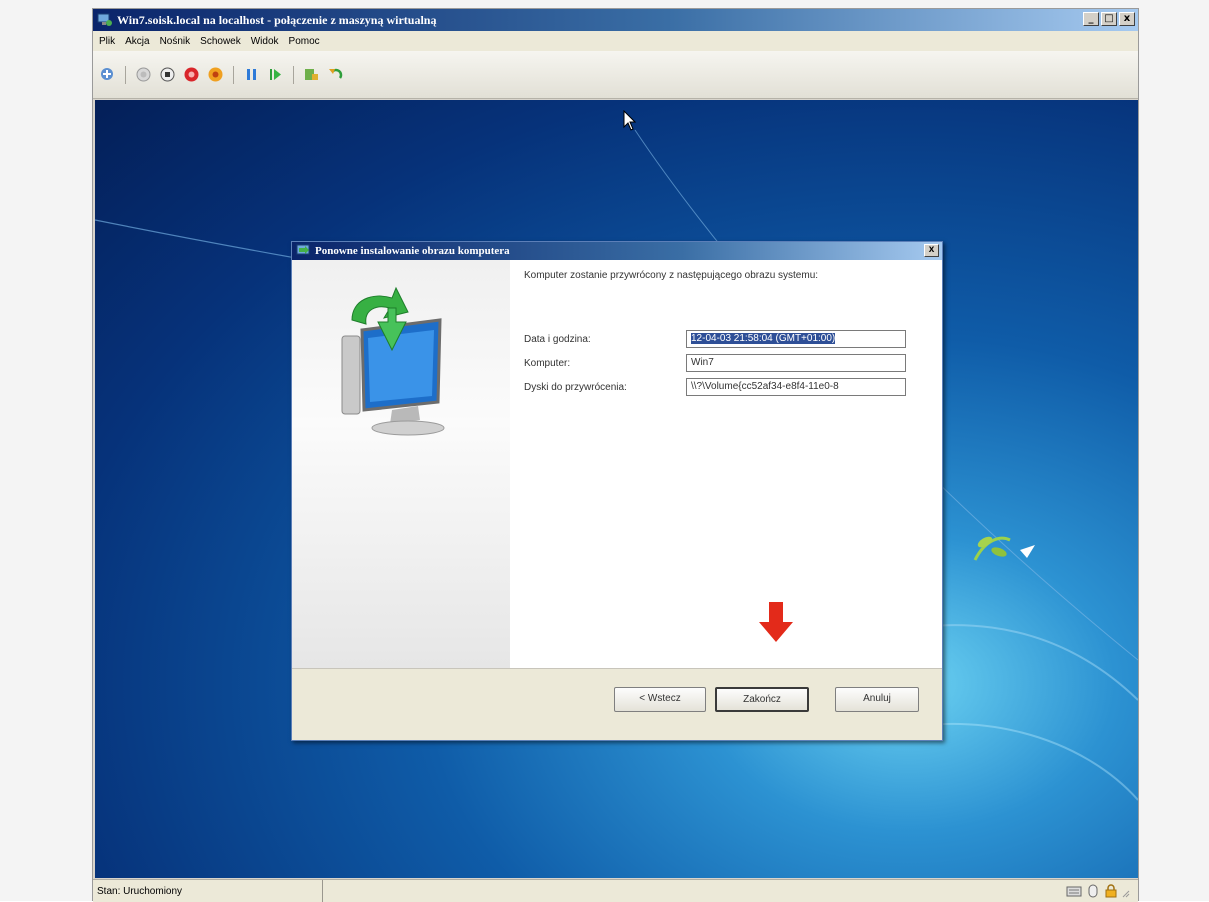 Image resolution: width=1209 pixels, height=902 pixels. I want to click on maximize-button: □, so click(1109, 19).